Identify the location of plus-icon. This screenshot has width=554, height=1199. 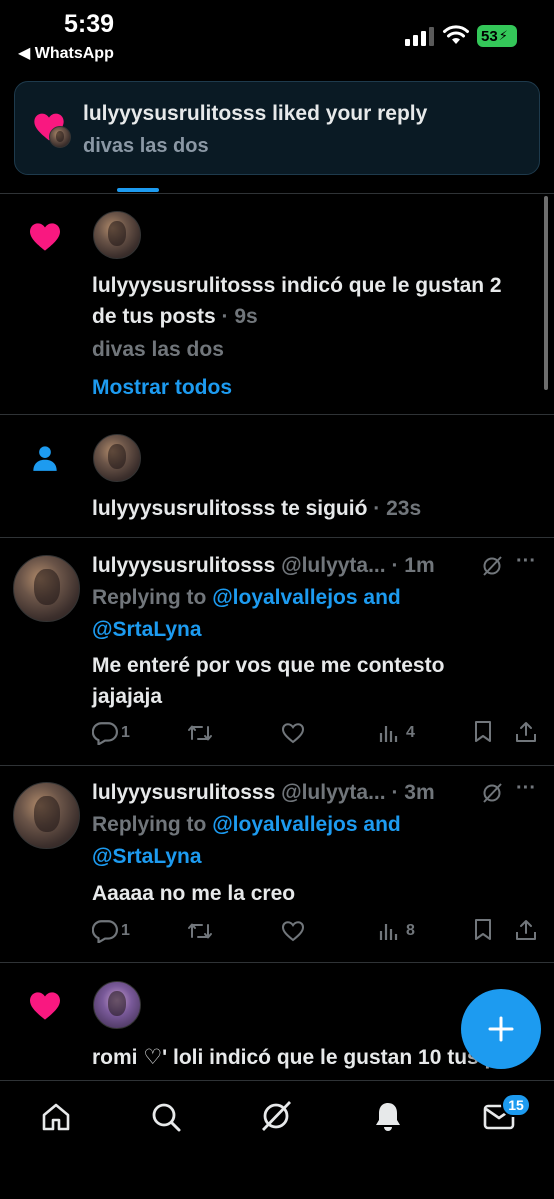
(501, 1029).